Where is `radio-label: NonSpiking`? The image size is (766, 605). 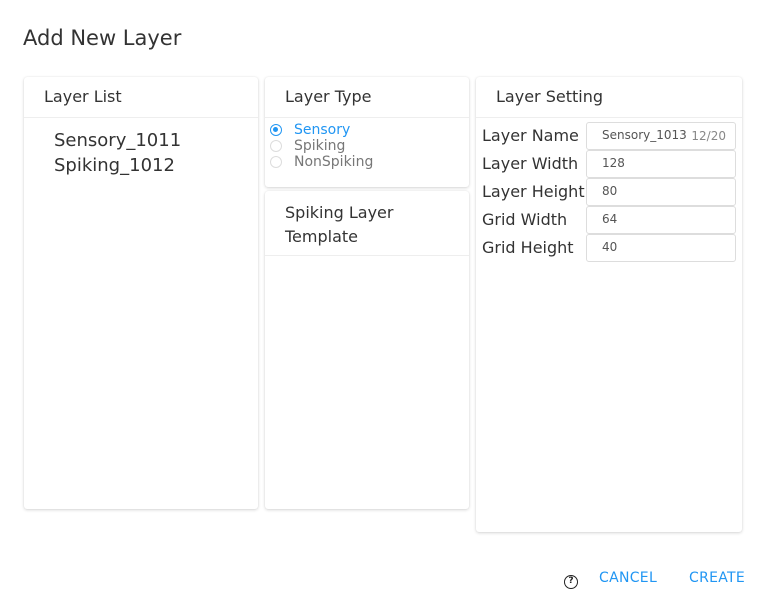
radio-label: NonSpiking is located at coordinates (334, 162).